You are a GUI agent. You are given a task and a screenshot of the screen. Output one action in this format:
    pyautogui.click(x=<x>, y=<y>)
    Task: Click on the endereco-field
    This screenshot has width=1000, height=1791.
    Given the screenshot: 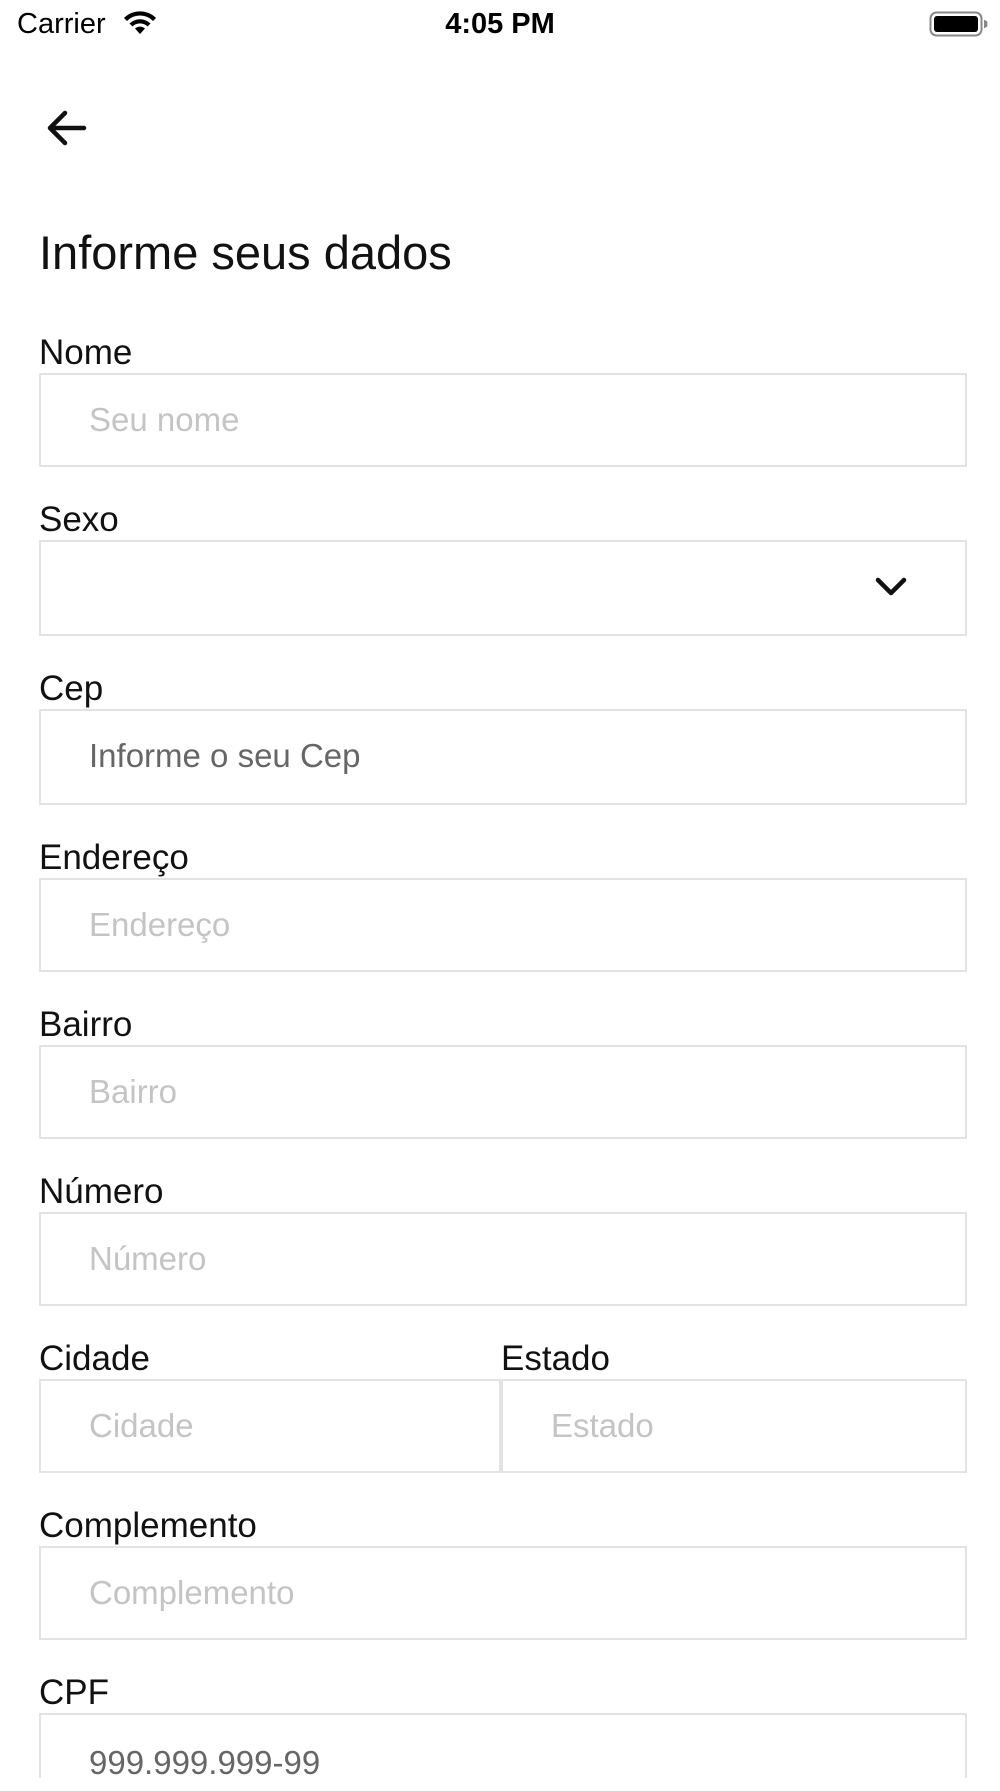 What is the action you would take?
    pyautogui.click(x=503, y=925)
    